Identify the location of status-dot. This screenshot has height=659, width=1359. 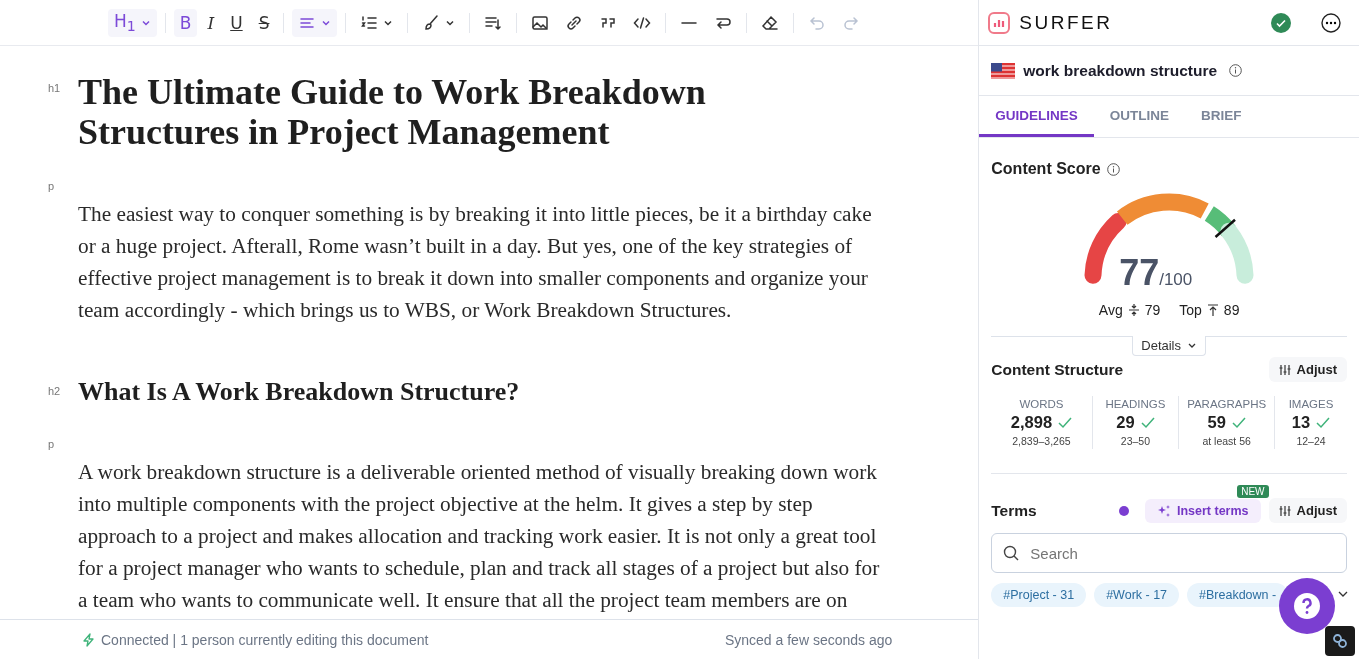
(1124, 510).